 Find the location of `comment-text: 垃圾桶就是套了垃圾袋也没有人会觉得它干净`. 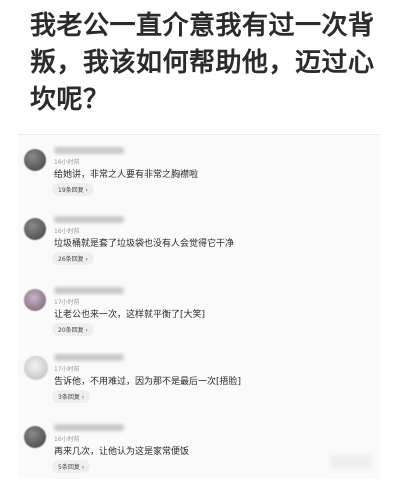

comment-text: 垃圾桶就是套了垃圾袋也没有人会觉得它干净 is located at coordinates (144, 244).